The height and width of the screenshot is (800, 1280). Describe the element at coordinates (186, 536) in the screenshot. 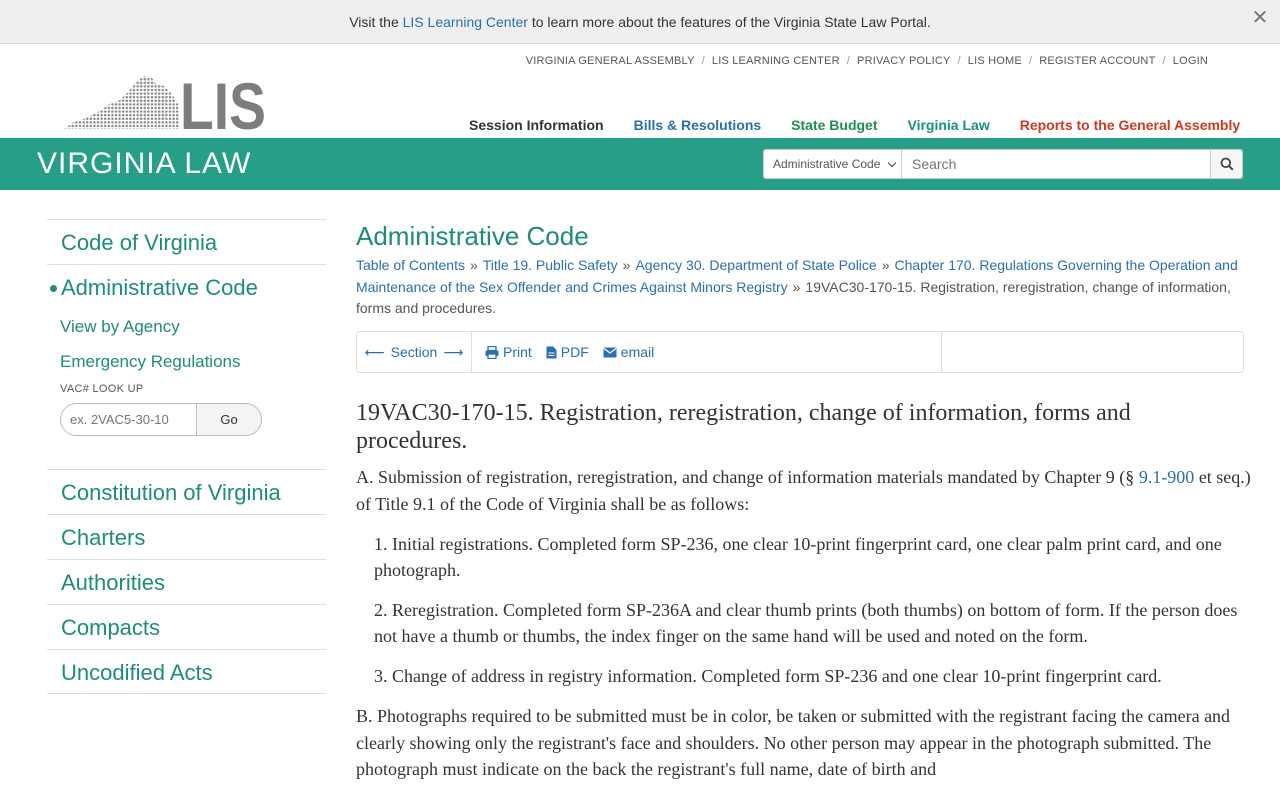

I see `sidebar-item-charters: Charters` at that location.